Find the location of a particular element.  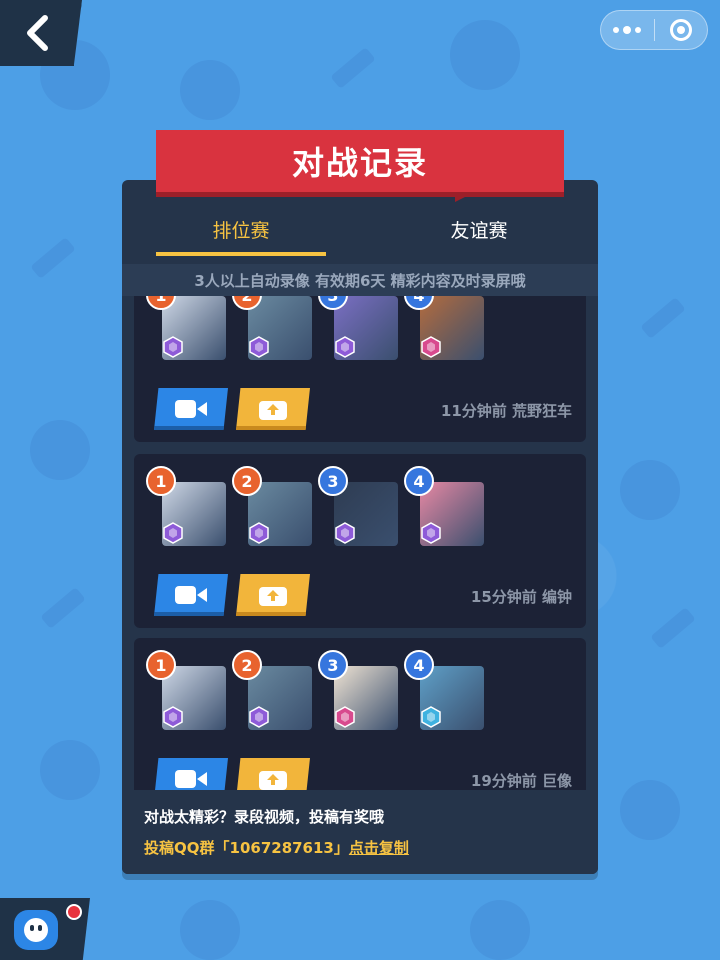

tab-bar: 排位赛 友谊赛 is located at coordinates (360, 229).